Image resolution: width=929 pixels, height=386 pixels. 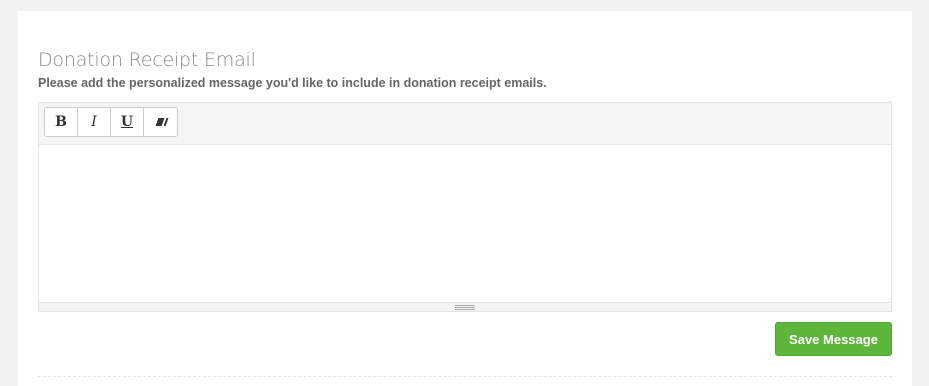 I want to click on grip-icon, so click(x=465, y=307).